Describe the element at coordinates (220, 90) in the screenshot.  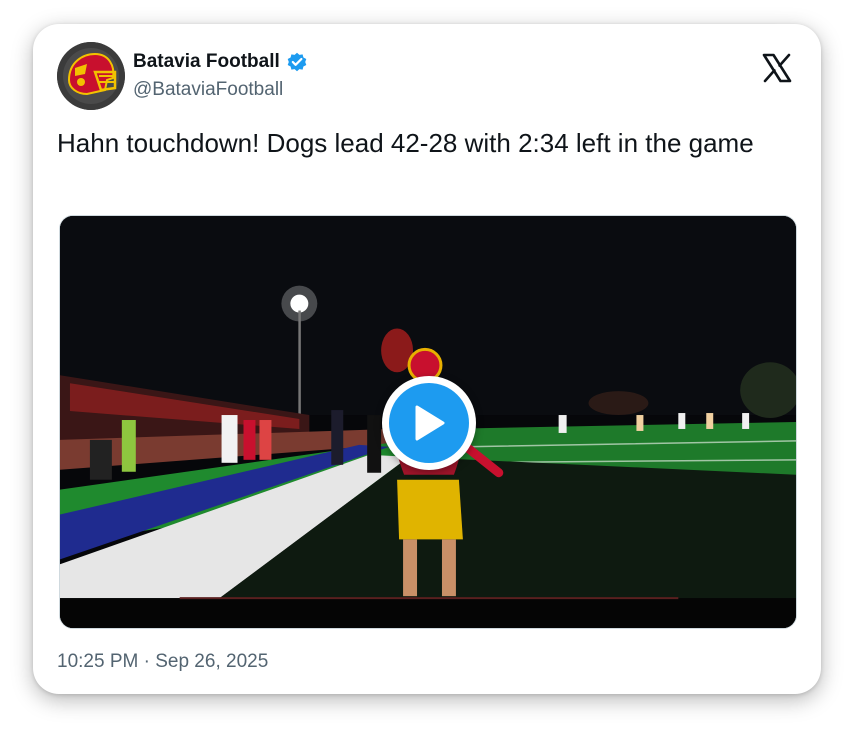
I see `author-handle: @BataviaFootball` at that location.